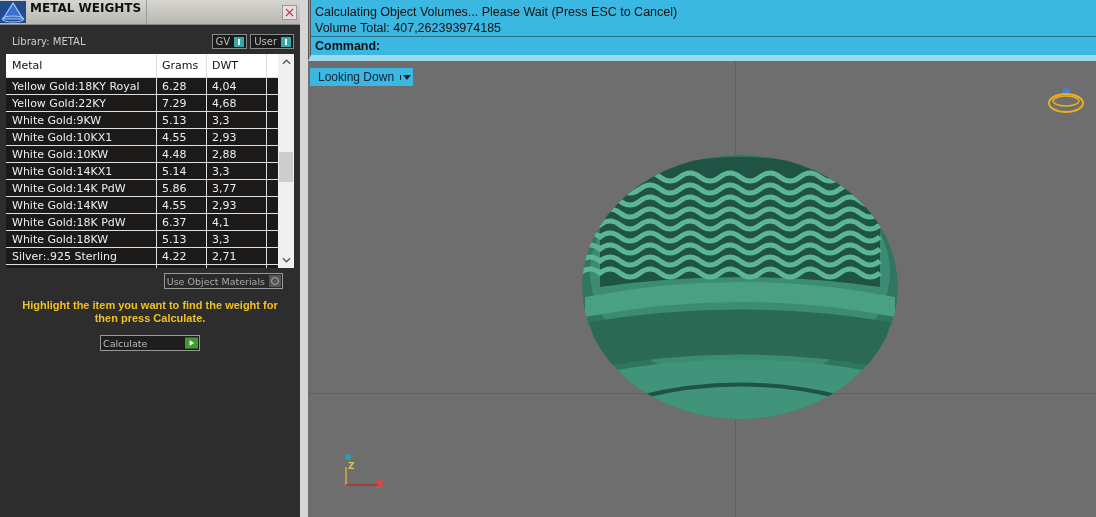 Image resolution: width=1096 pixels, height=517 pixels. I want to click on scroll-down-icon, so click(286, 260).